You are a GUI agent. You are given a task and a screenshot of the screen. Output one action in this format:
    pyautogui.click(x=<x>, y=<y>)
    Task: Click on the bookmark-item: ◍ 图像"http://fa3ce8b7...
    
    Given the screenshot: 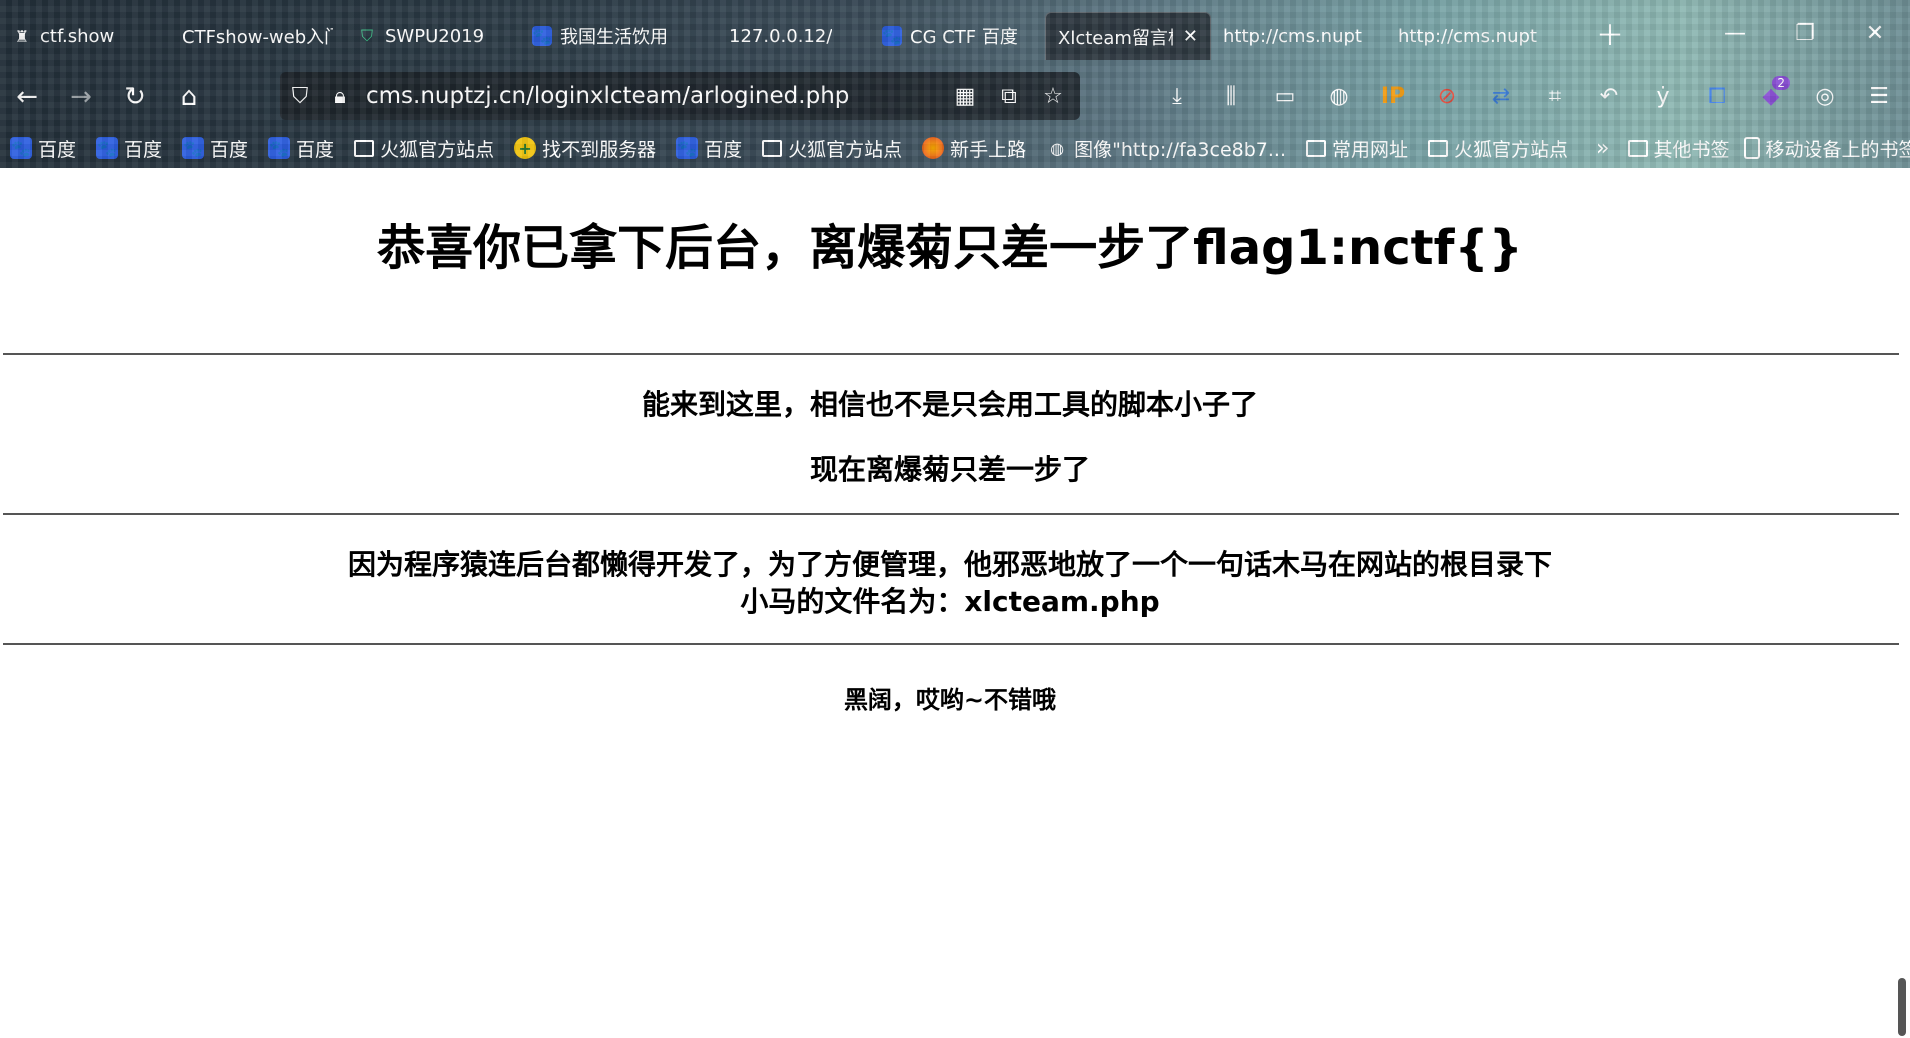 What is the action you would take?
    pyautogui.click(x=1166, y=148)
    